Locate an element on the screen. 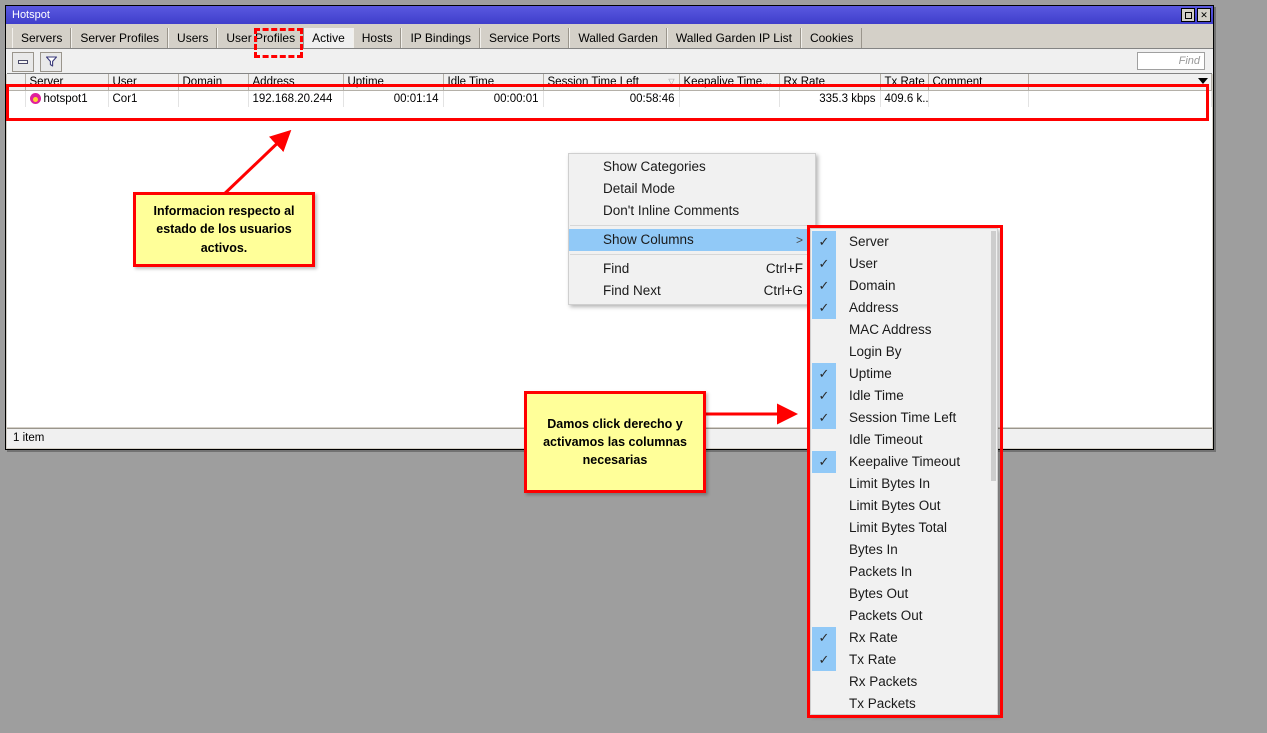 This screenshot has width=1267, height=733. submenu-item-limit-bytes-out: Limit Bytes Out is located at coordinates (904, 506).